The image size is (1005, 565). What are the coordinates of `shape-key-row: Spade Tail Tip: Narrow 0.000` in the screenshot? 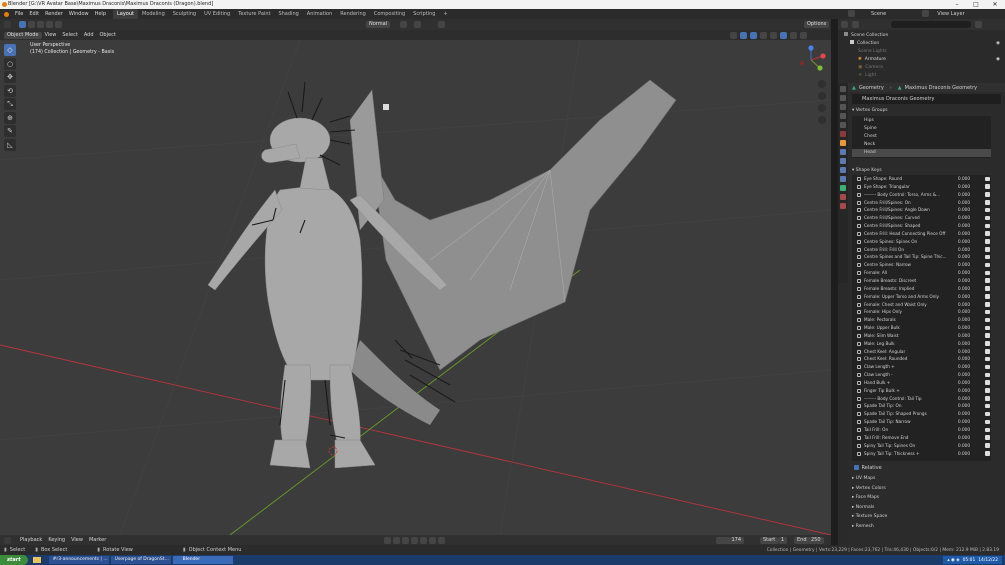 It's located at (921, 422).